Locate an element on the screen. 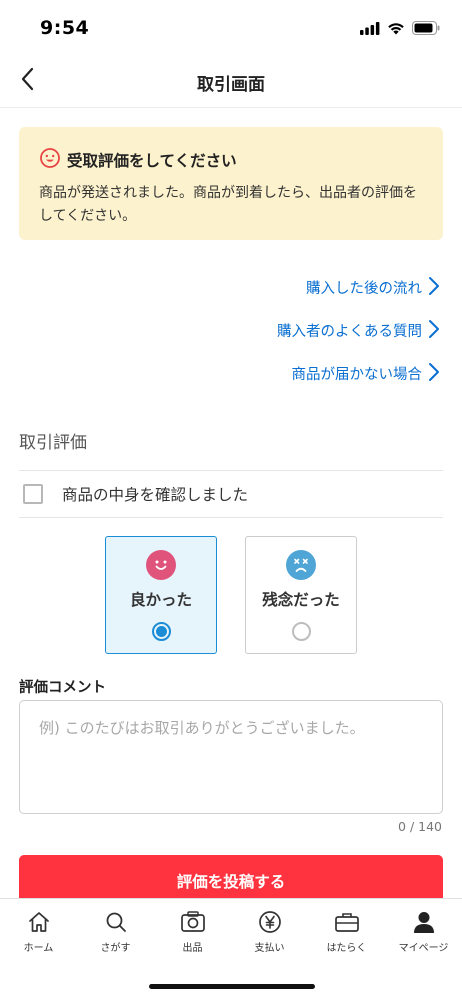  page-title: 取引画面 is located at coordinates (231, 85).